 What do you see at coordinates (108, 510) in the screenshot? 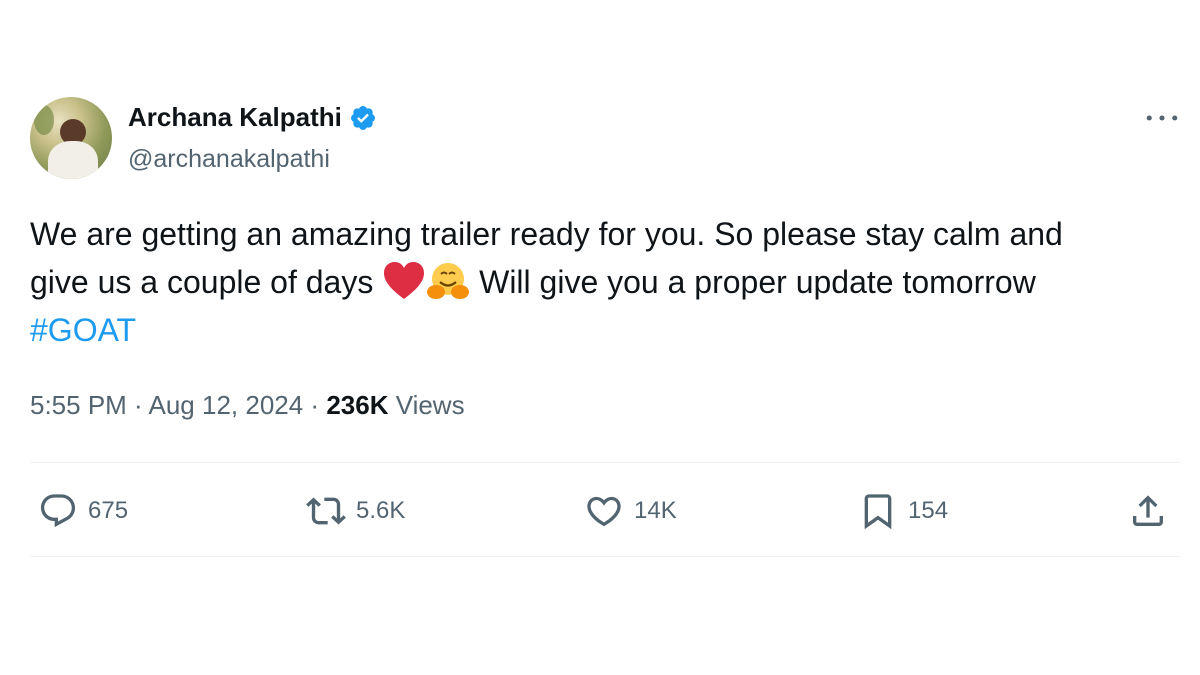
I see `reply-count: 675` at bounding box center [108, 510].